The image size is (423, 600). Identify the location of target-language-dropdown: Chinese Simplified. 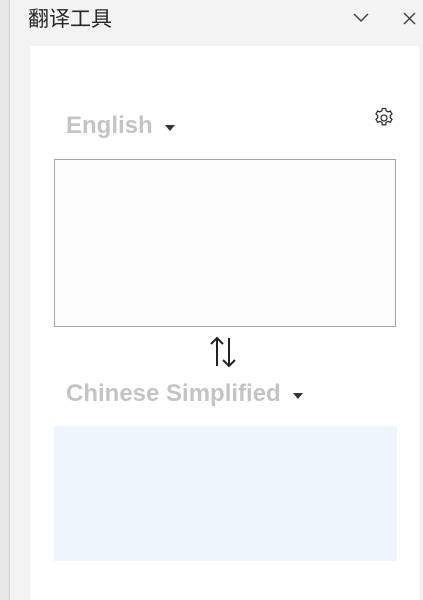
(184, 394).